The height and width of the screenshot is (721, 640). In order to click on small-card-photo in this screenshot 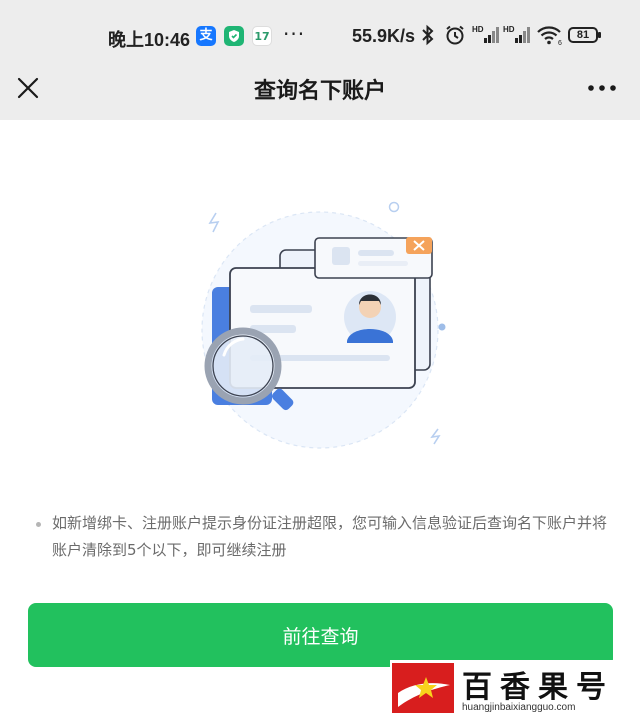, I will do `click(341, 256)`.